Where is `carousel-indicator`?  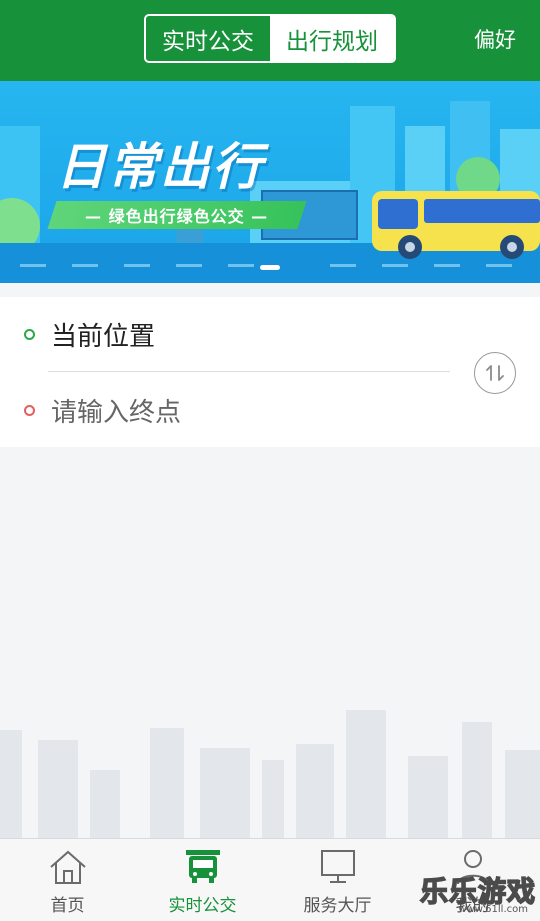 carousel-indicator is located at coordinates (270, 267).